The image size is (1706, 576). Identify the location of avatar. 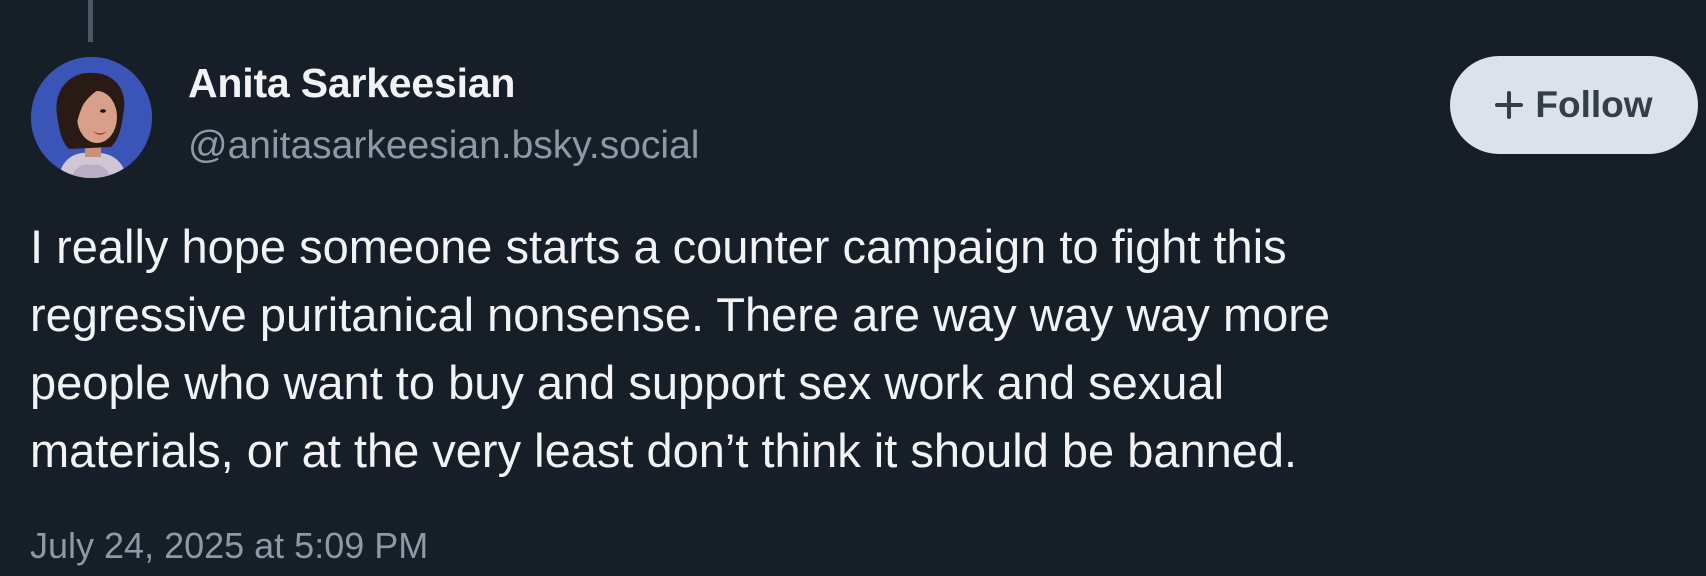
(91, 117).